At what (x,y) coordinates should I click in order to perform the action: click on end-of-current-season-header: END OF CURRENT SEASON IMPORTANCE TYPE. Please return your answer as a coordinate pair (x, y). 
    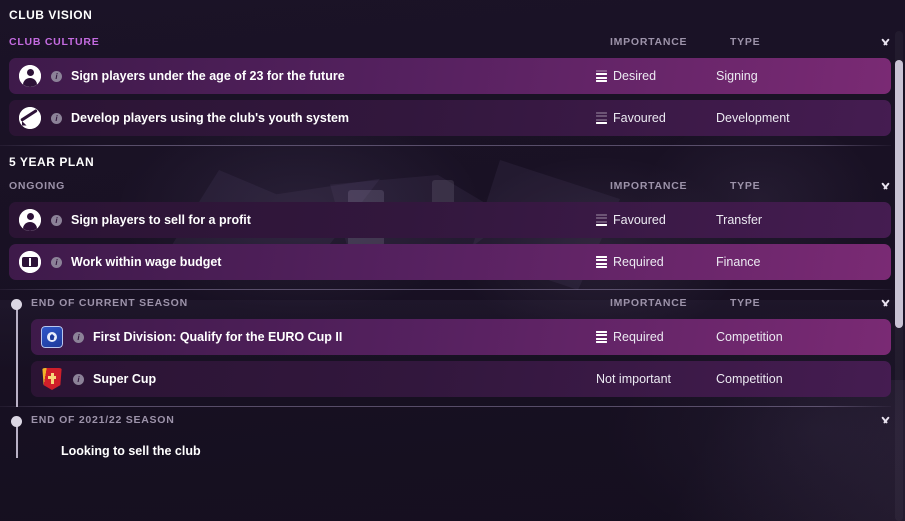
    Looking at the image, I should click on (452, 303).